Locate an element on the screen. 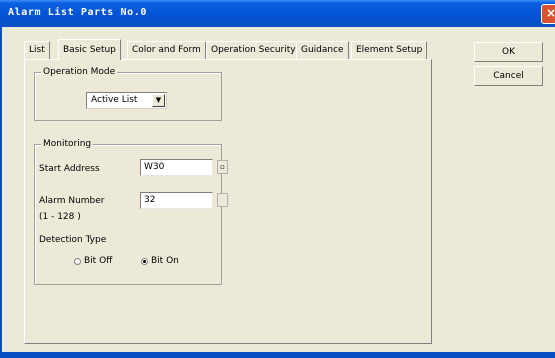 The width and height of the screenshot is (555, 358). window-frame-left is located at coordinates (1, 192).